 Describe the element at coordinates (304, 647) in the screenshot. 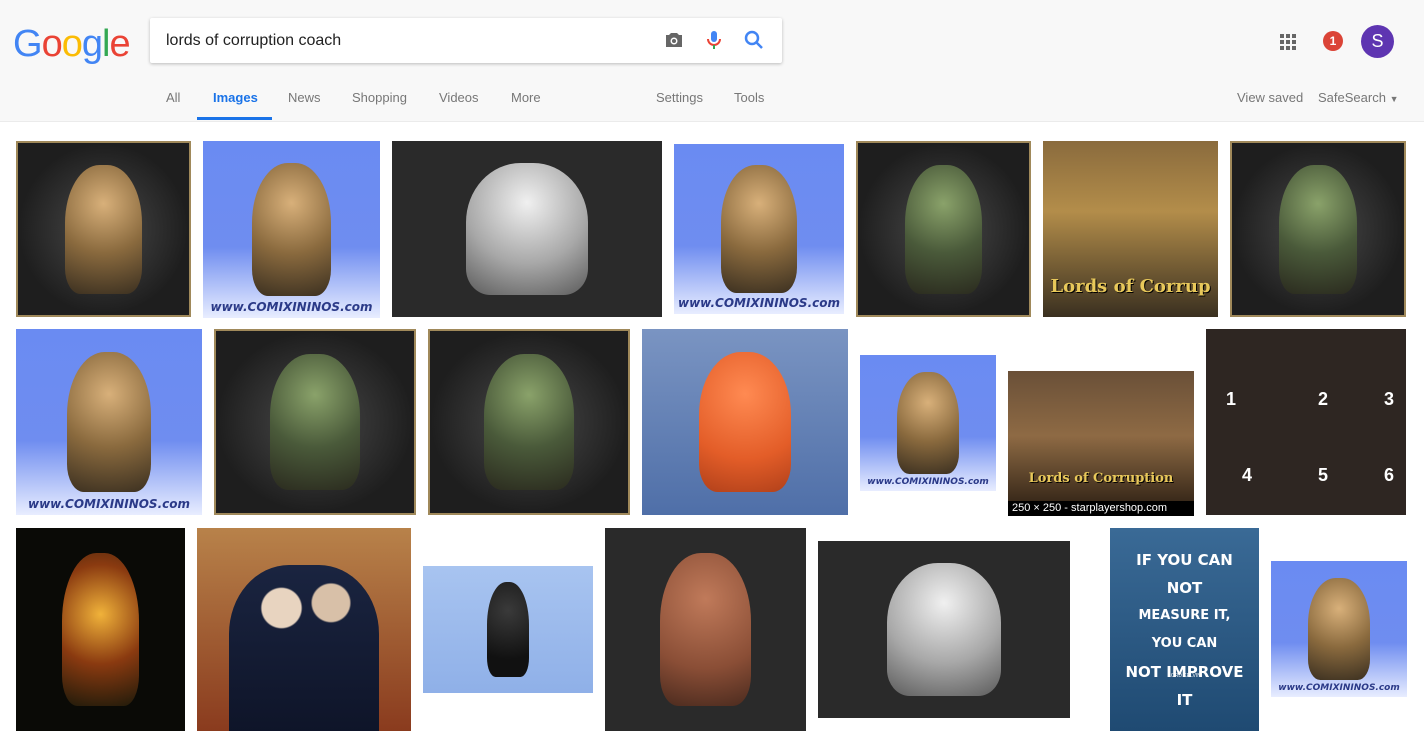

I see `photo-image` at that location.